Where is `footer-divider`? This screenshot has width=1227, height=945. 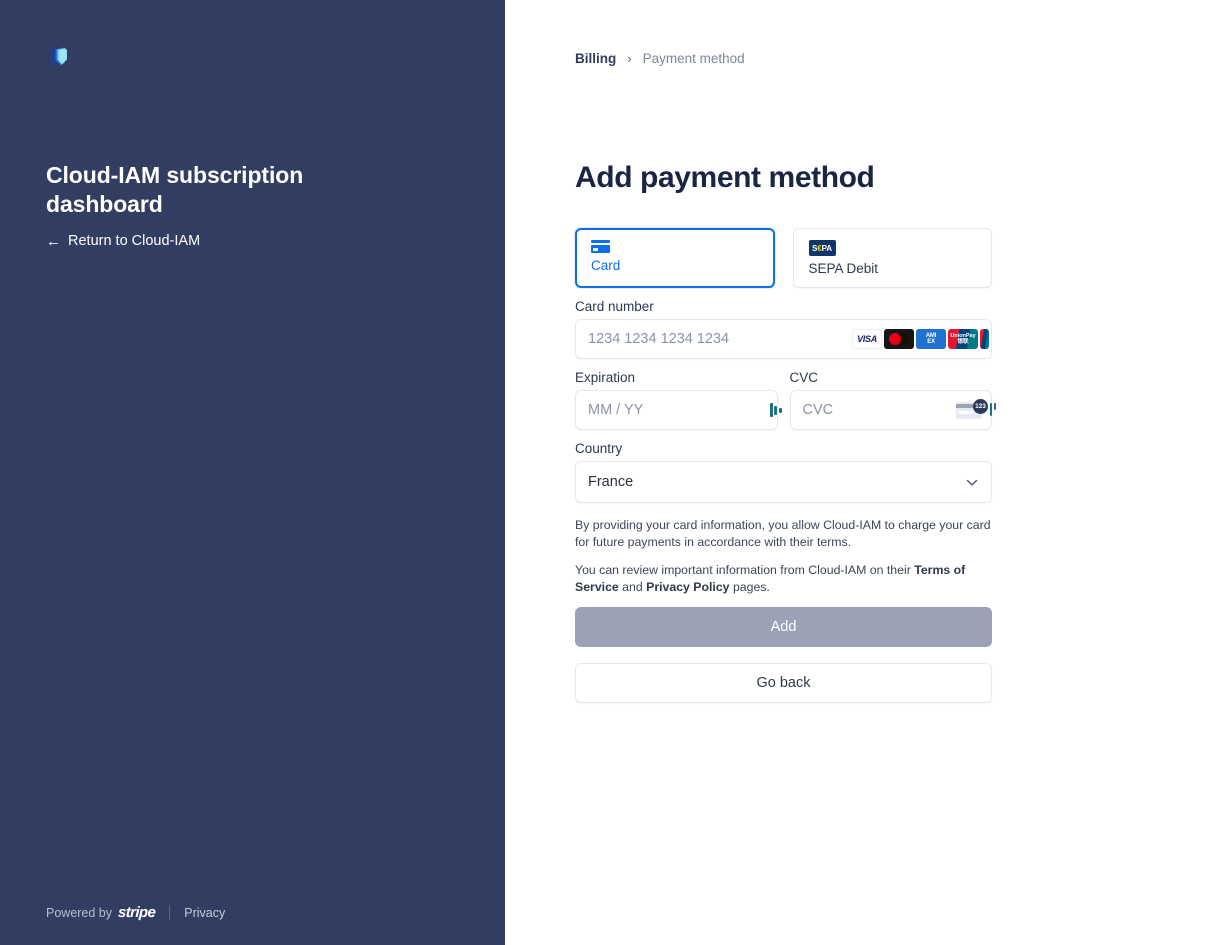
footer-divider is located at coordinates (170, 912).